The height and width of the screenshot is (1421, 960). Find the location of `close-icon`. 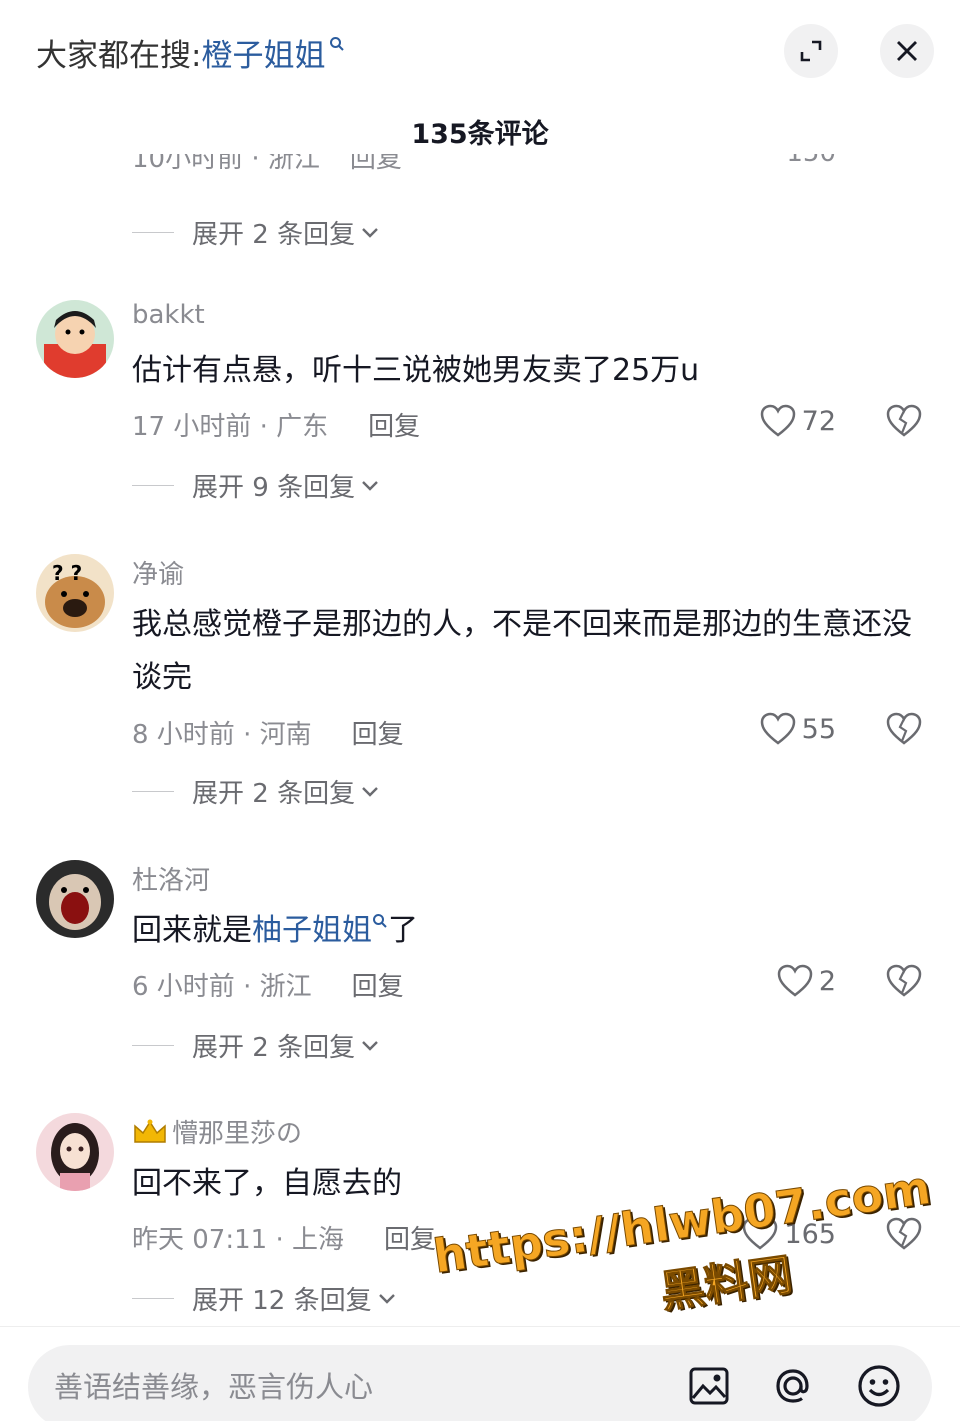

close-icon is located at coordinates (907, 51).